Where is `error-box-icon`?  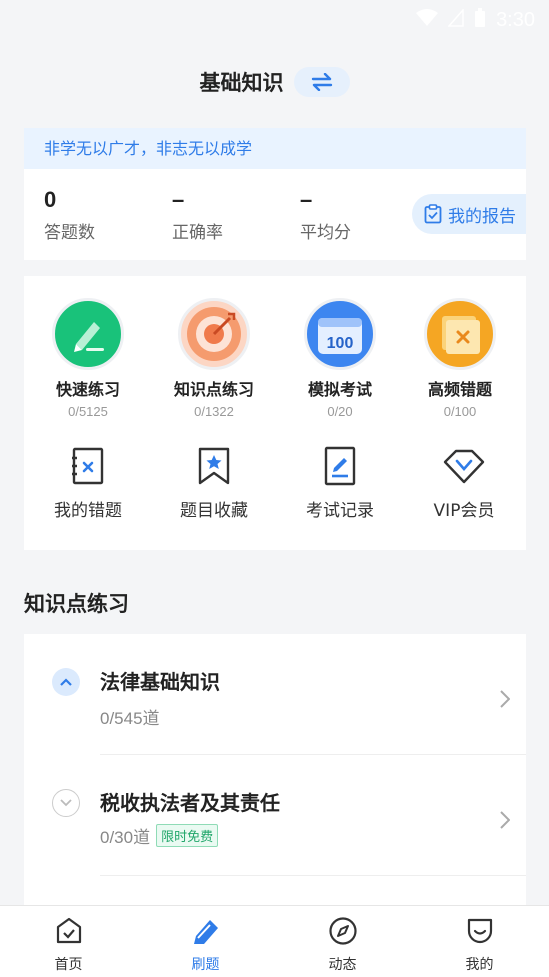
error-box-icon is located at coordinates (460, 334).